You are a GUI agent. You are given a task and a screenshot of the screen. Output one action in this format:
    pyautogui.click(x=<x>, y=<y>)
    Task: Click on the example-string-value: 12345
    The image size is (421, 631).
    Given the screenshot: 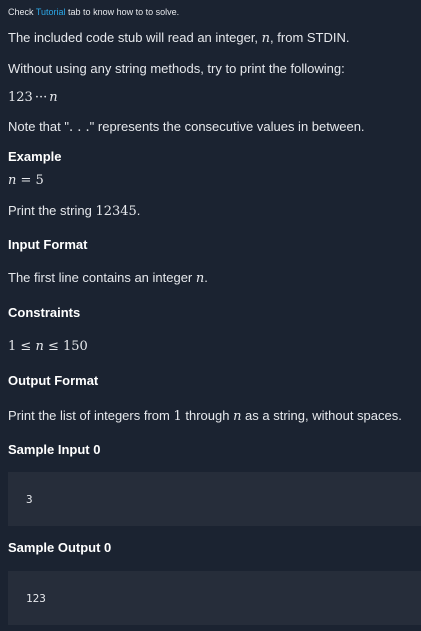 What is the action you would take?
    pyautogui.click(x=116, y=211)
    